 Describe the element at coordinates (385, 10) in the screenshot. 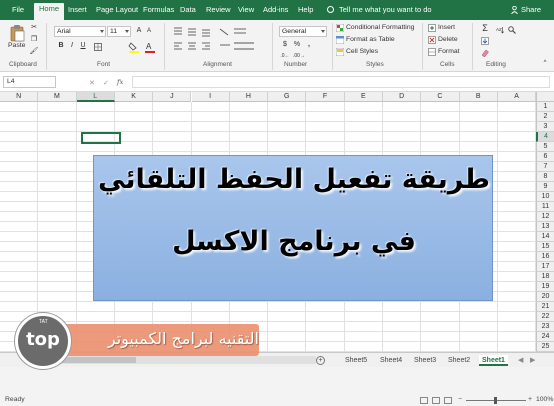

I see `tell-me-search: Tell me what you want to do` at that location.